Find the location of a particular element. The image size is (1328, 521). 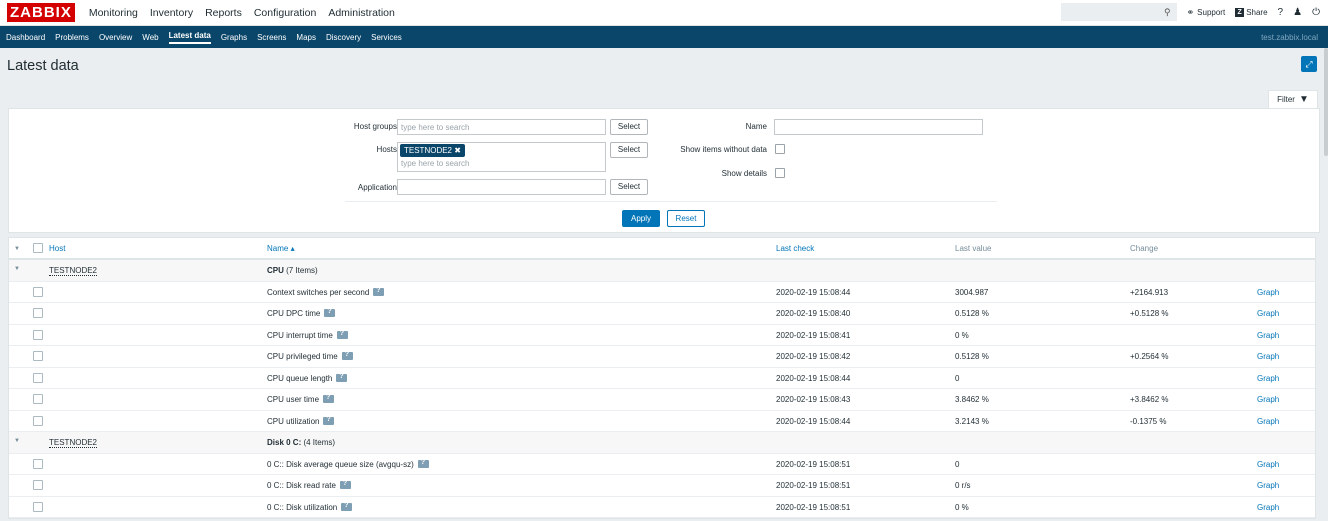

fullscreen-button: ⤢ is located at coordinates (1309, 64).